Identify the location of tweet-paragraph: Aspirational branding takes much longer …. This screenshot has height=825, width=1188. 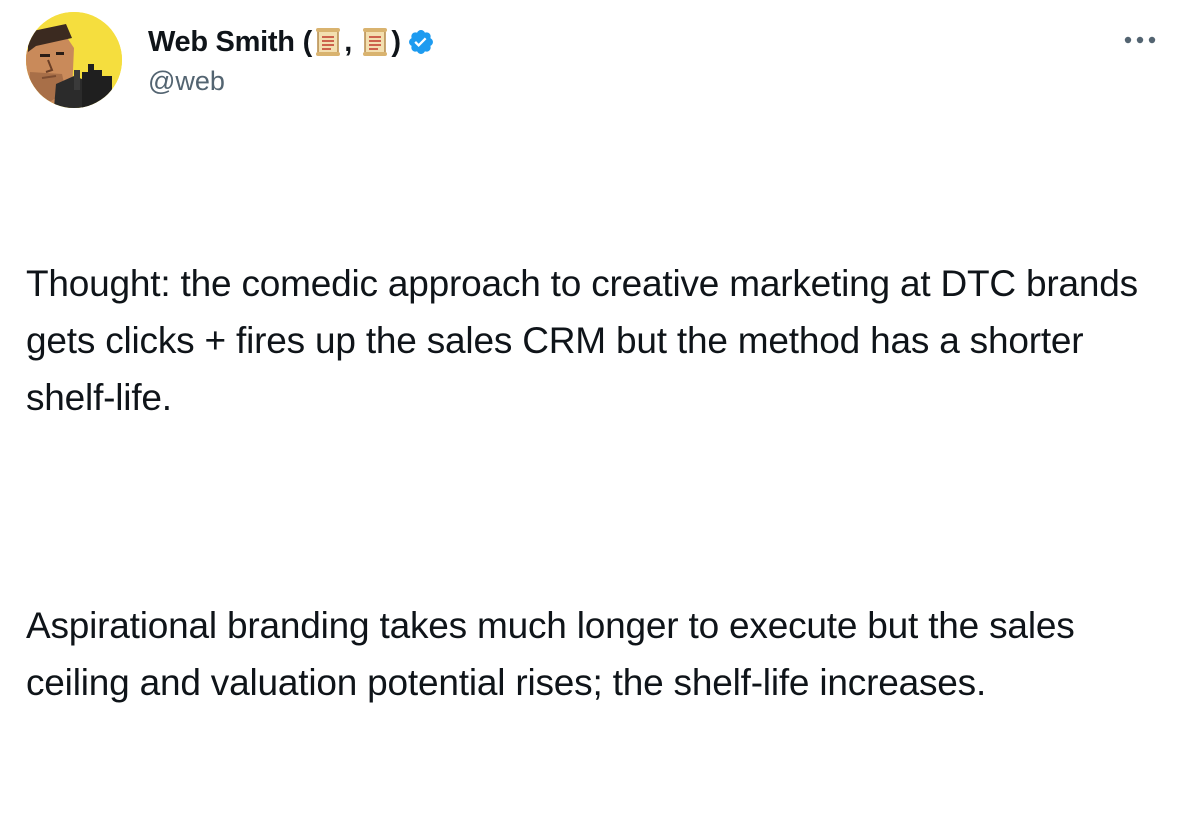
(555, 654).